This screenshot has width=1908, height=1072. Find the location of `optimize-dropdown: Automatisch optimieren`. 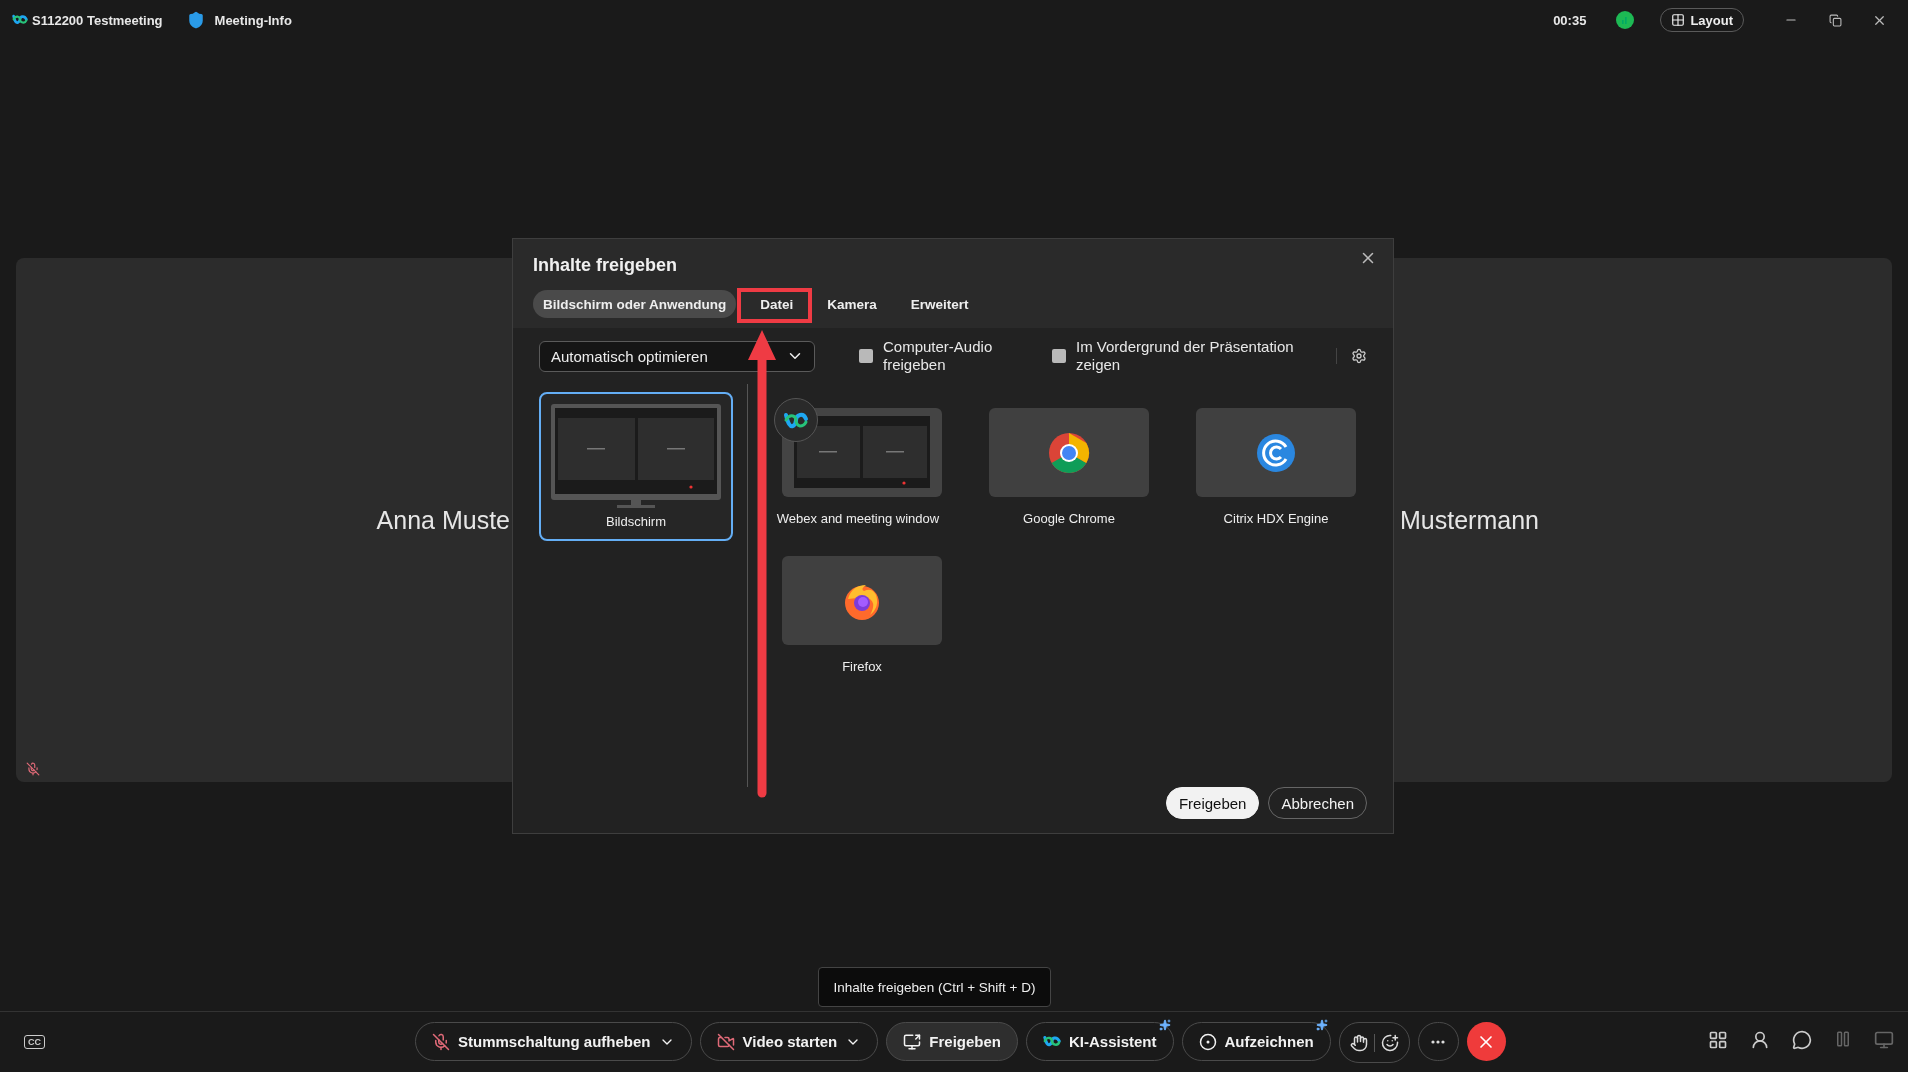

optimize-dropdown: Automatisch optimieren is located at coordinates (677, 356).